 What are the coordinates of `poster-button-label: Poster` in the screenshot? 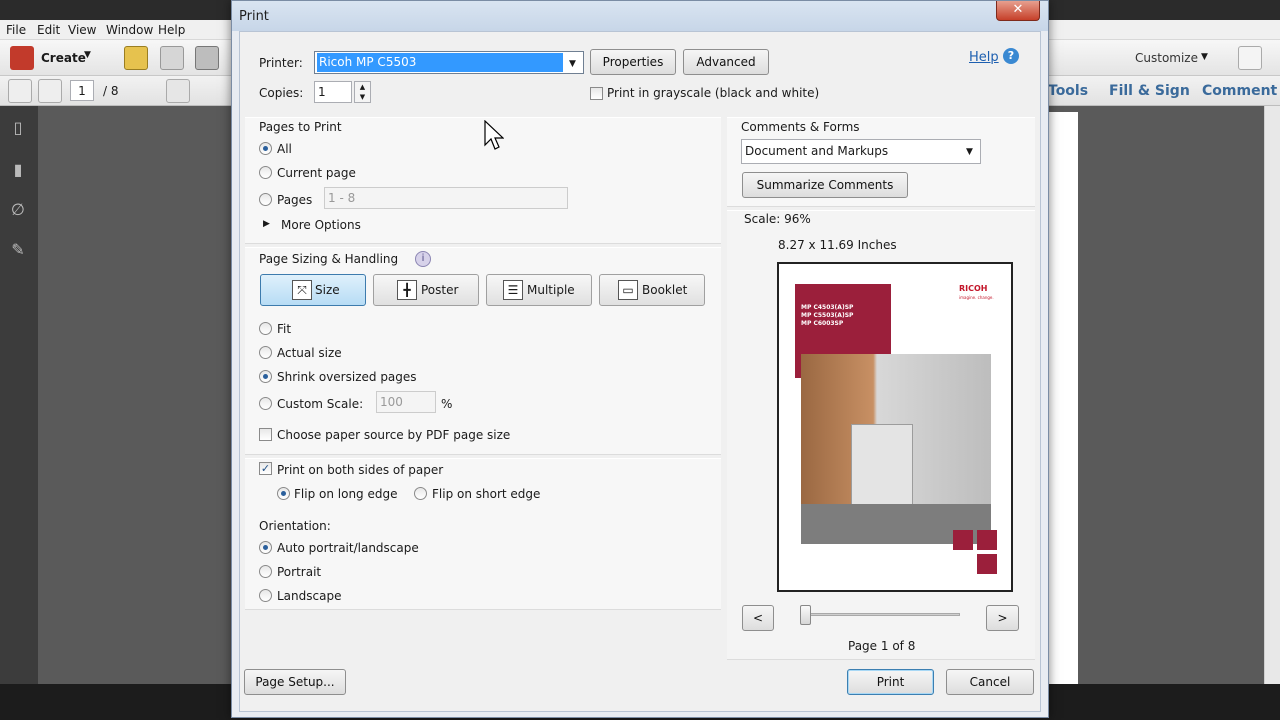 It's located at (440, 290).